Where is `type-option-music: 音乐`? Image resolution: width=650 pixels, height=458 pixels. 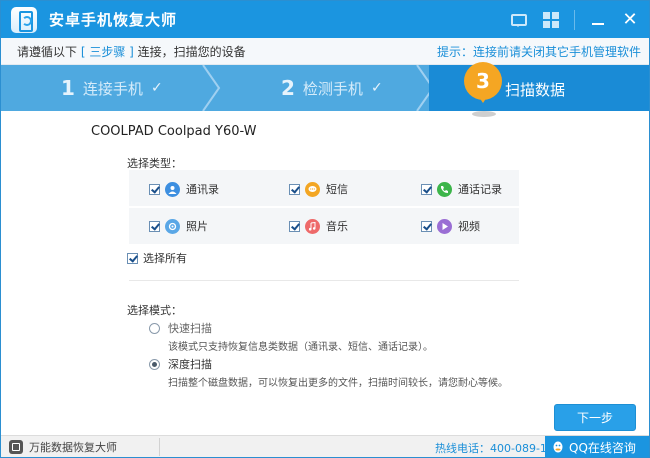
type-option-music: 音乐 is located at coordinates (318, 226).